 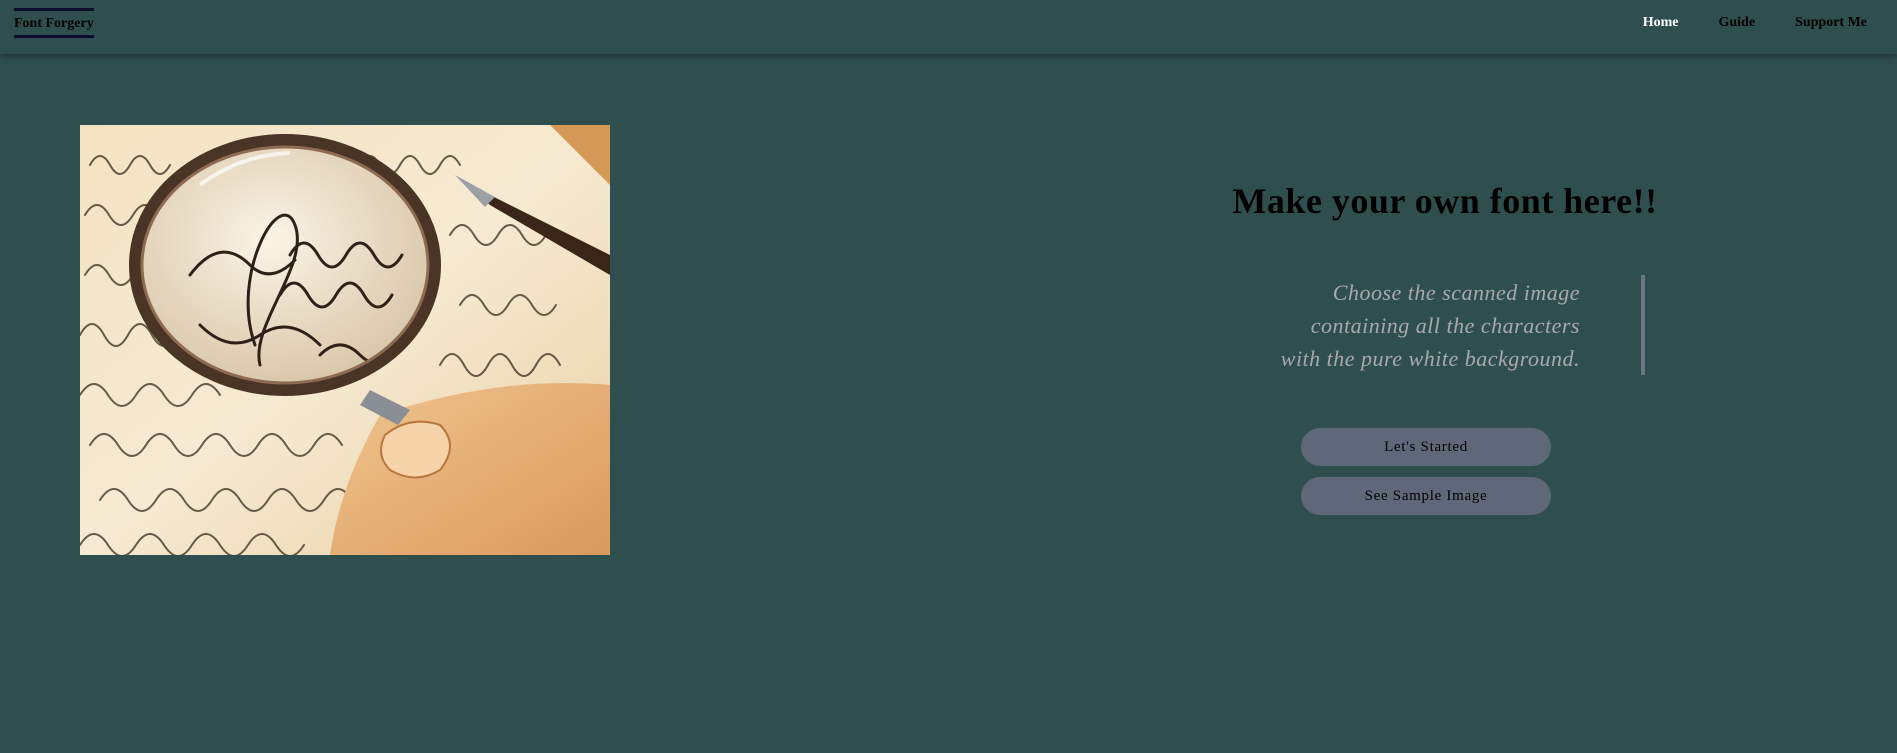 I want to click on nav-links: Home Guide Support Me, so click(x=1735, y=23).